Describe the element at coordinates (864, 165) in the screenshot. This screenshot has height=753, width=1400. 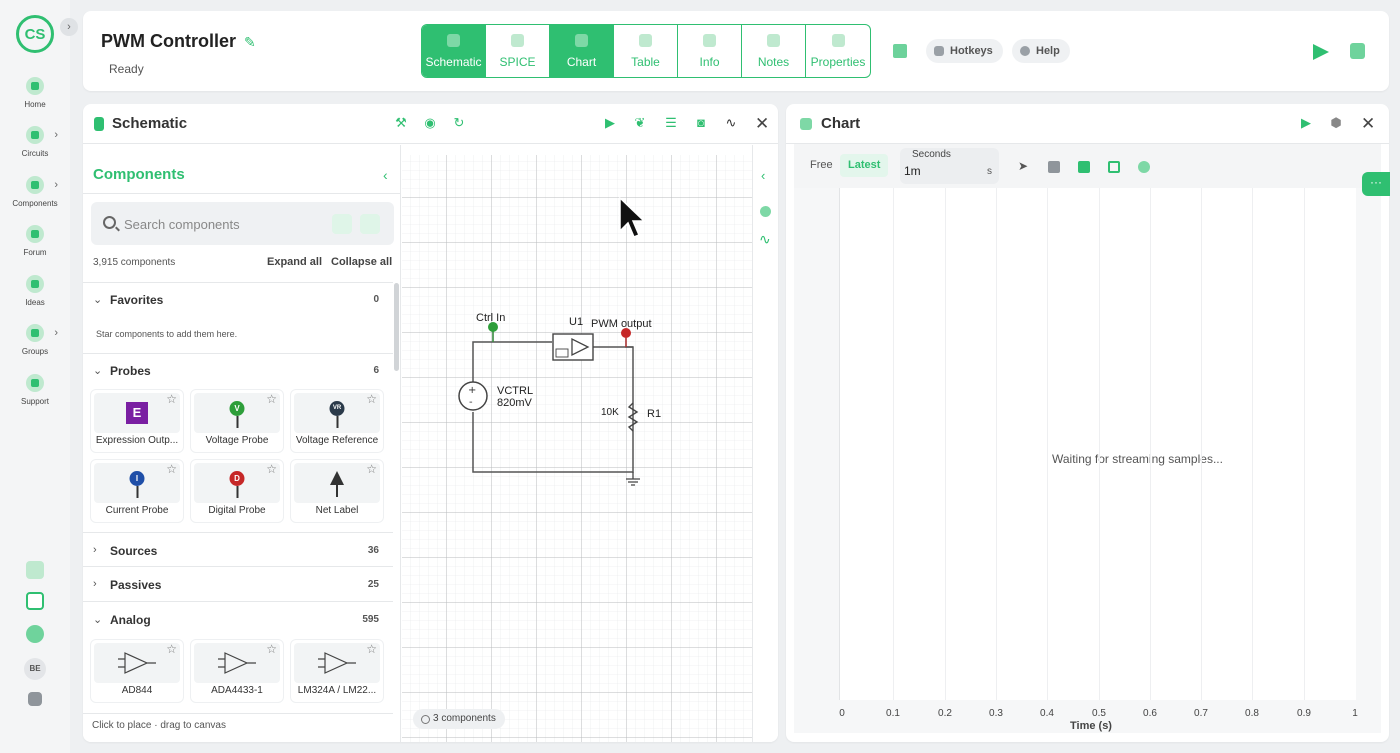
I see `mode-latest-button: Latest` at that location.